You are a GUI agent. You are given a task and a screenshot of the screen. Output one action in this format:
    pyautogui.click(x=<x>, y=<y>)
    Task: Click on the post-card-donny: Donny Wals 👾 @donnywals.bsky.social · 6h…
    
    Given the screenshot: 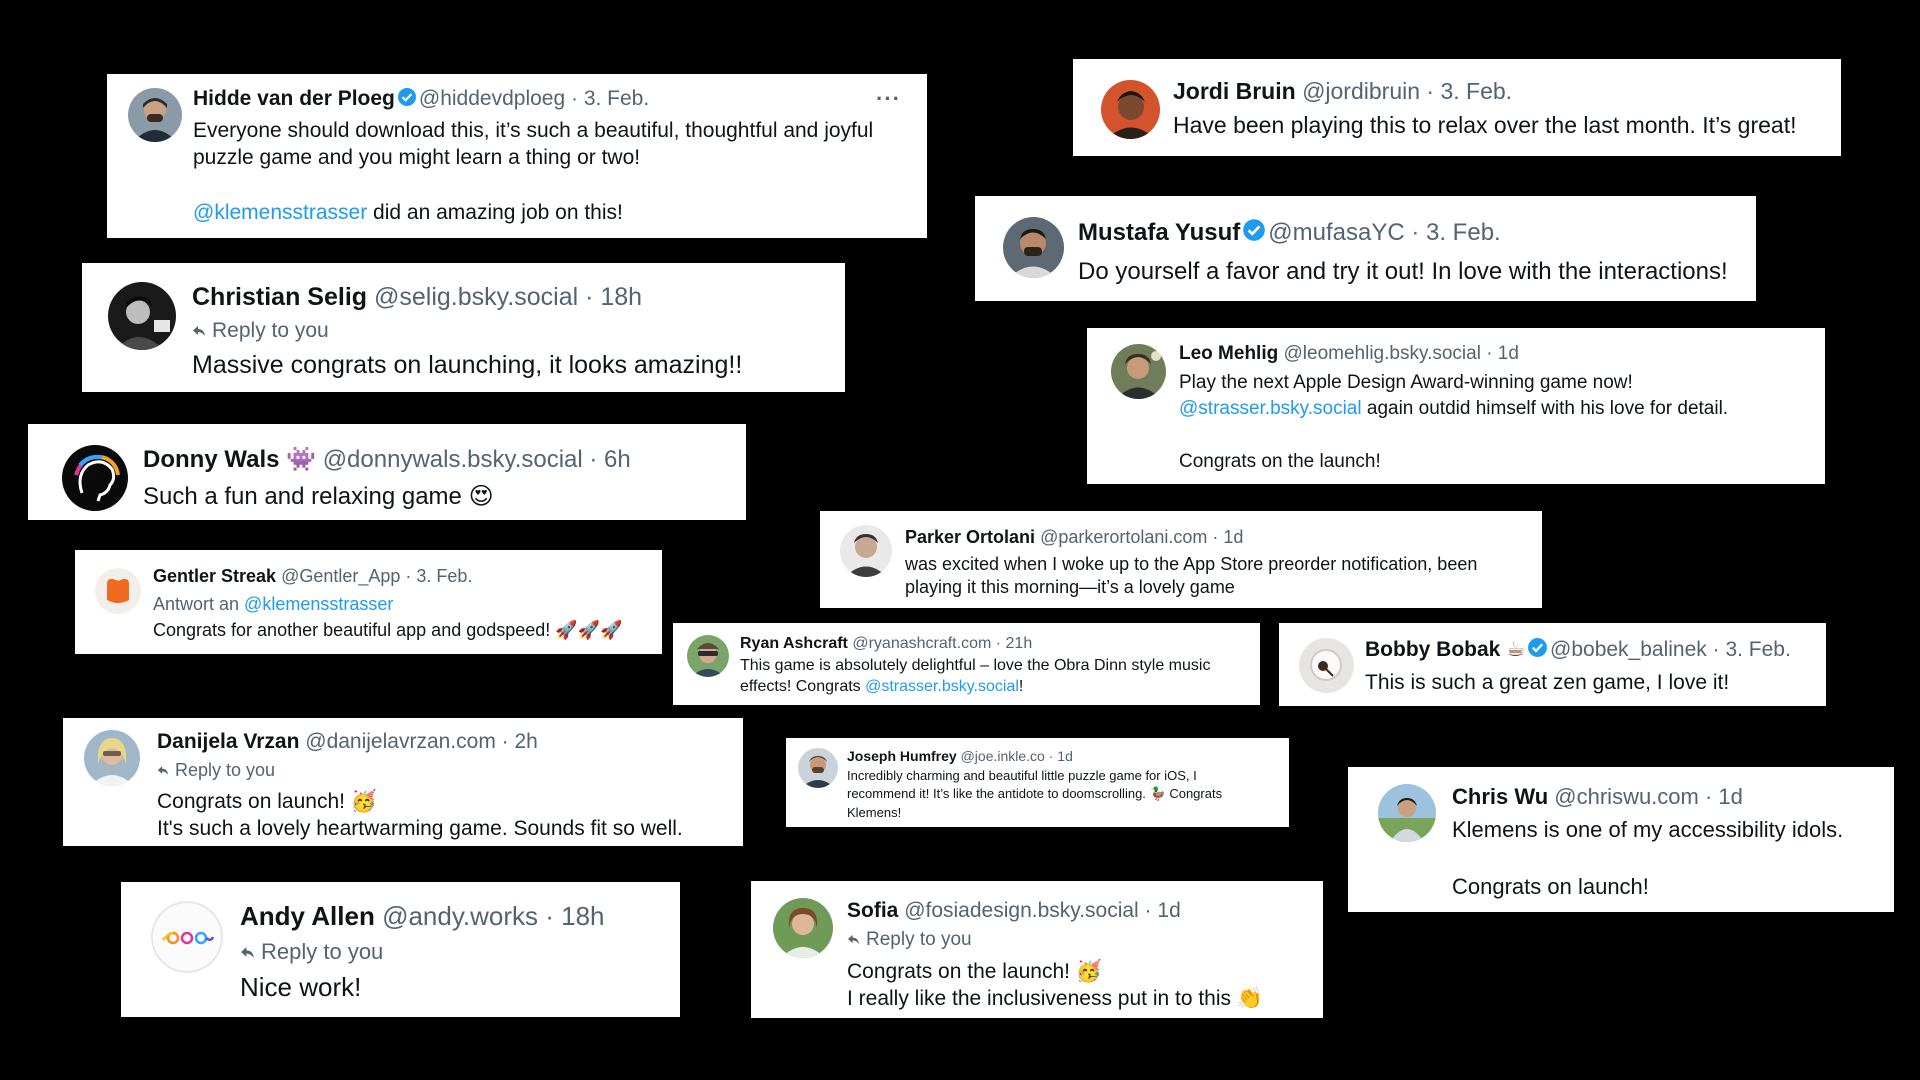 What is the action you would take?
    pyautogui.click(x=387, y=472)
    